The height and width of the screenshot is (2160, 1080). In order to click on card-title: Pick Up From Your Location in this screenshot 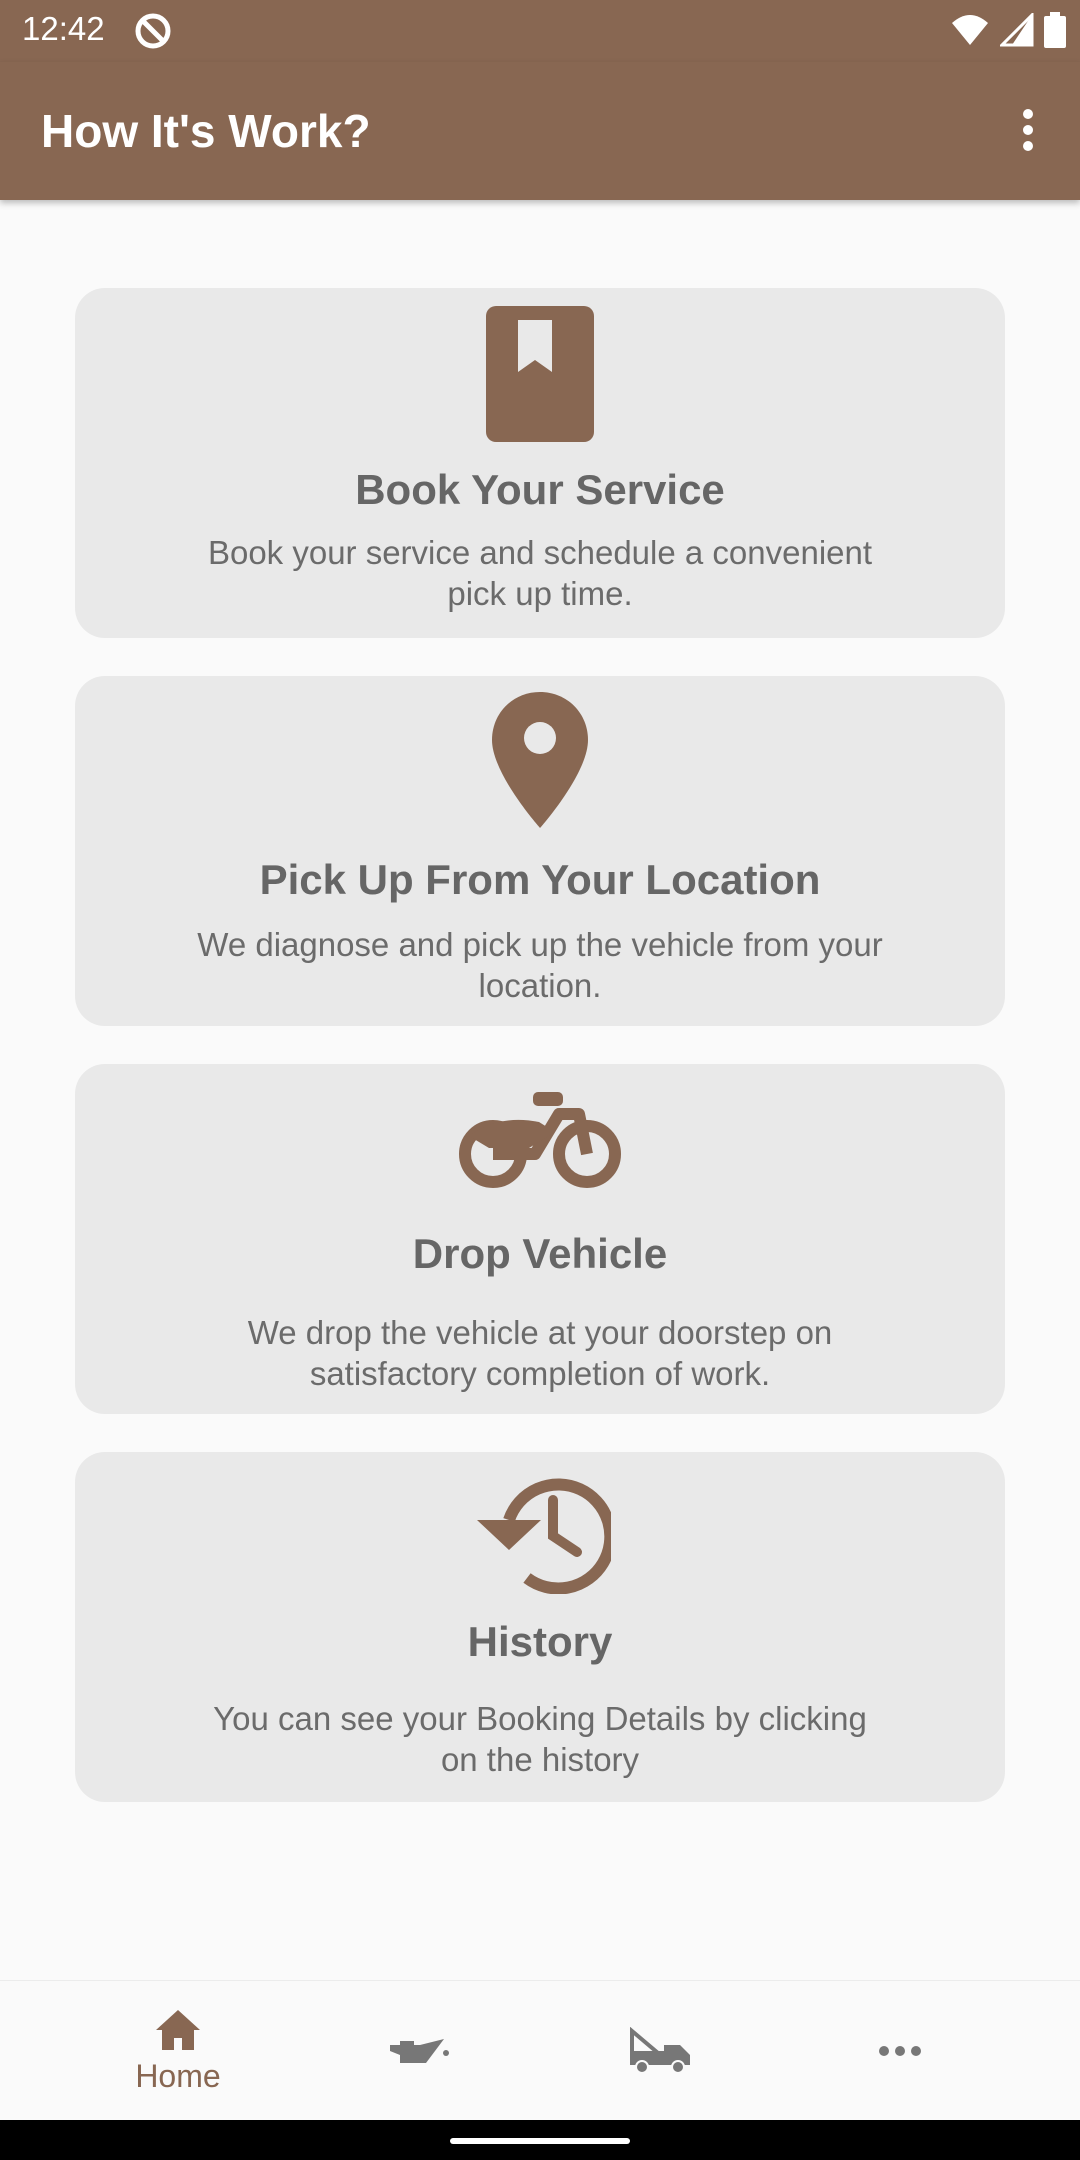, I will do `click(540, 879)`.